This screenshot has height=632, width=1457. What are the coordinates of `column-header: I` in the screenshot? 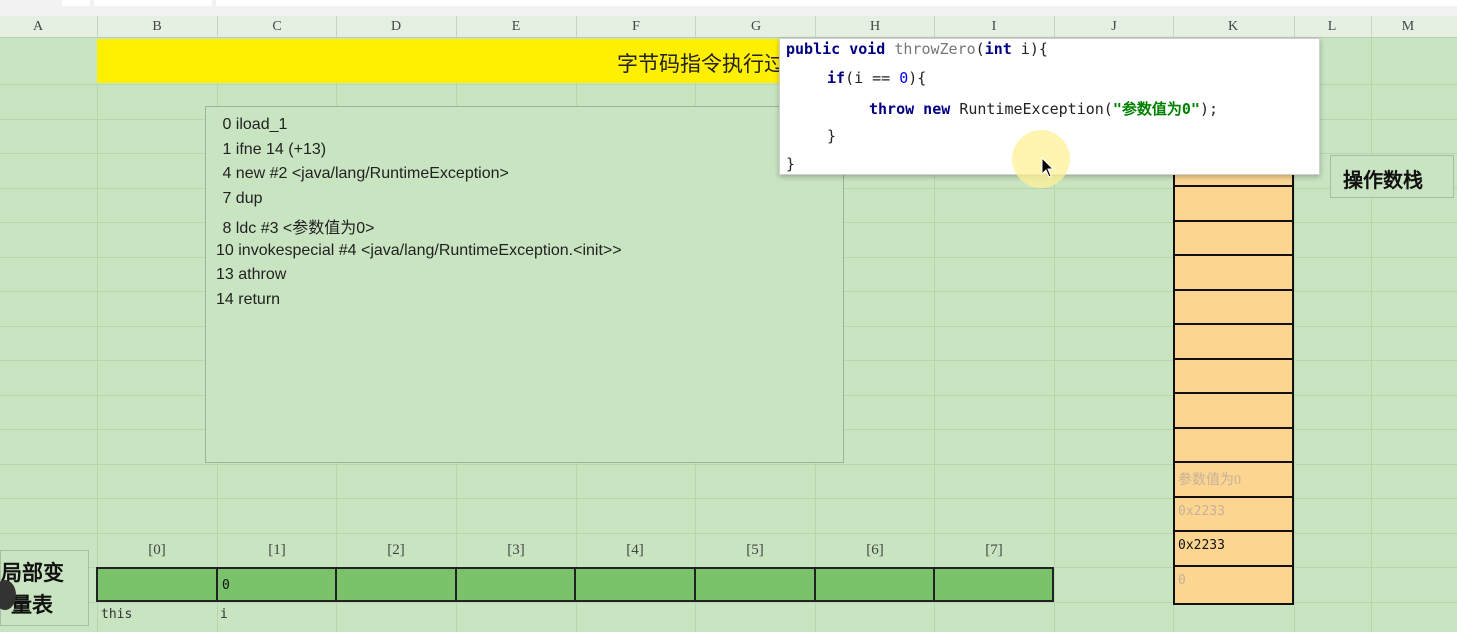 It's located at (994, 27).